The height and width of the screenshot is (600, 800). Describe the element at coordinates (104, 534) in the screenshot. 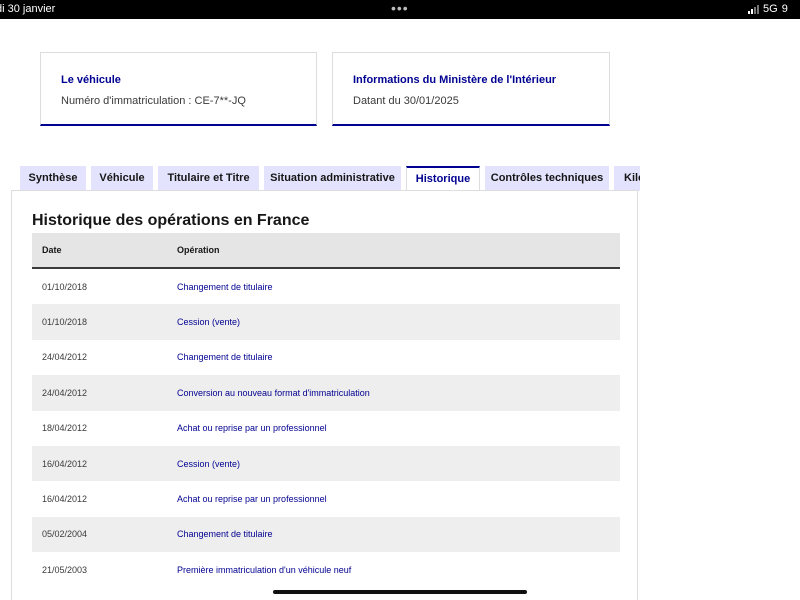

I see `row-date: 05/02/2004` at that location.